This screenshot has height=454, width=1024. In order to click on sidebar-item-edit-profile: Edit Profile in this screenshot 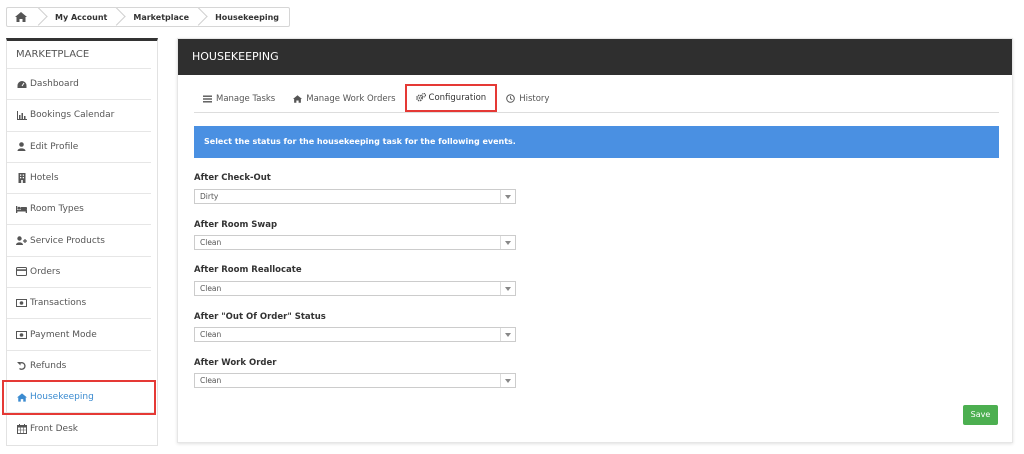, I will do `click(79, 147)`.